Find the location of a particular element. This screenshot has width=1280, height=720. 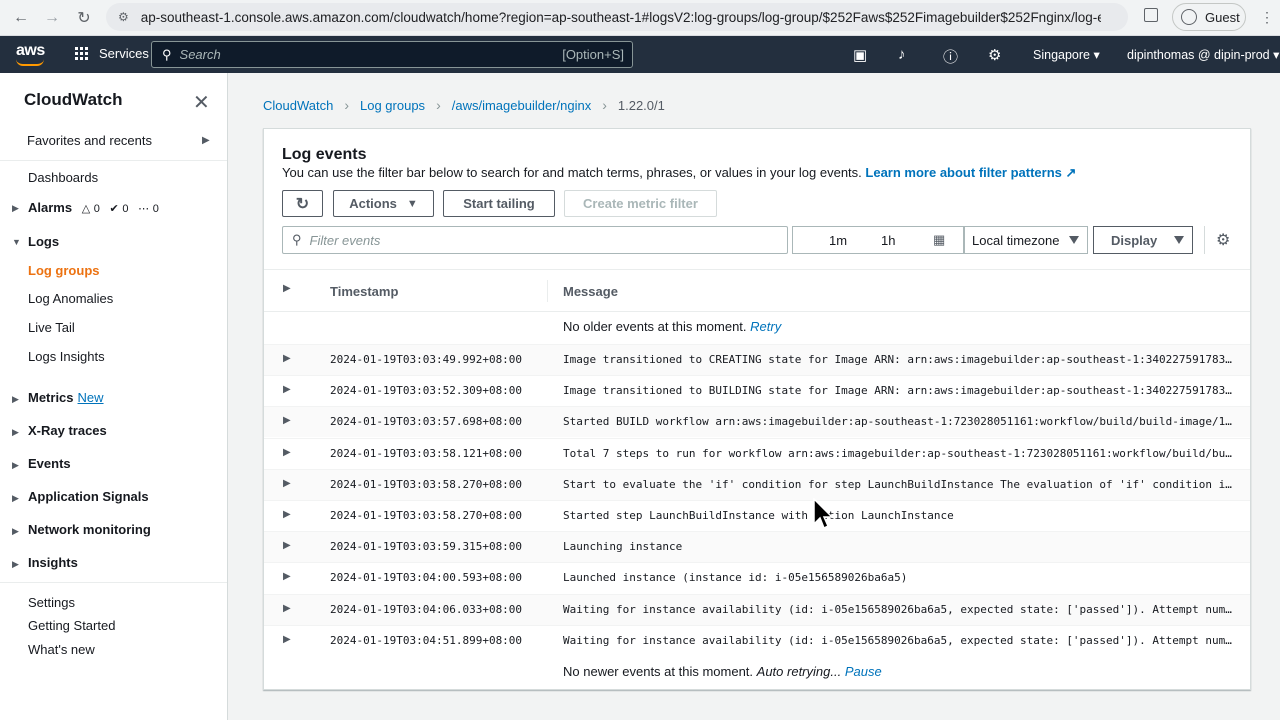

range-1h: 1h is located at coordinates (888, 240).